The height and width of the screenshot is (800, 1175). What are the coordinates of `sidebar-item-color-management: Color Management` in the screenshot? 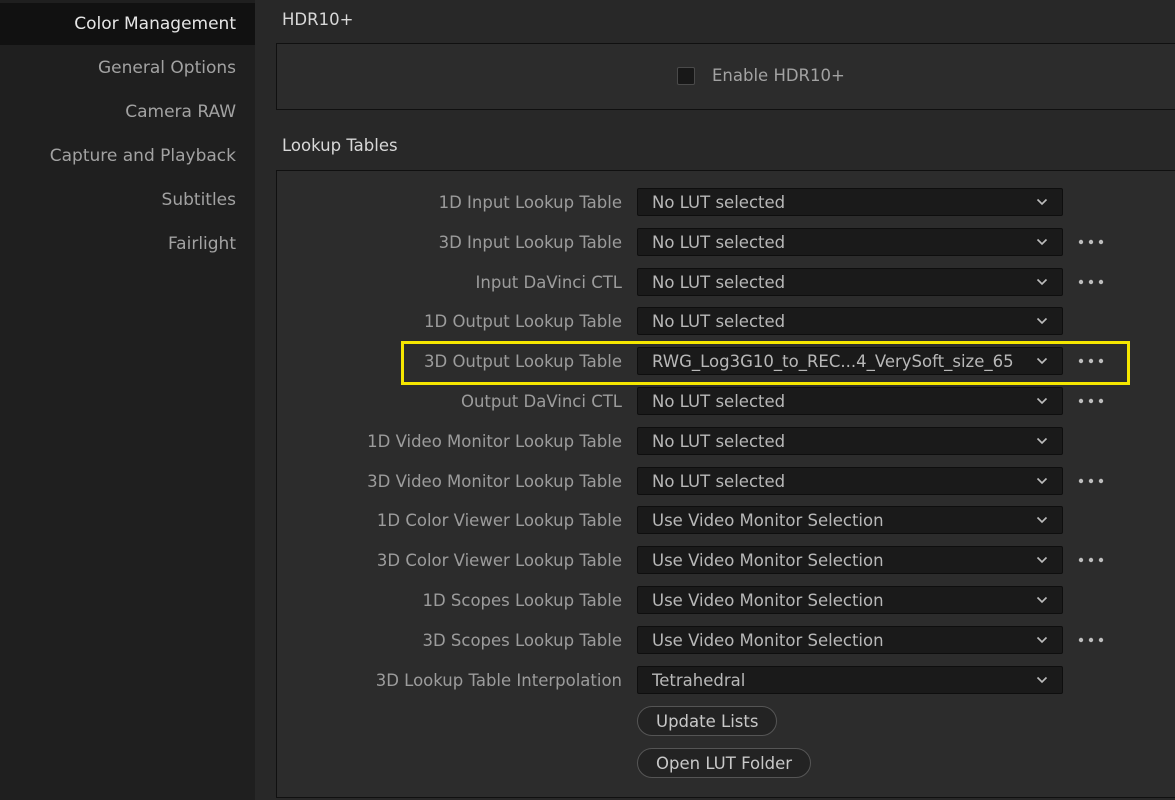 It's located at (127, 24).